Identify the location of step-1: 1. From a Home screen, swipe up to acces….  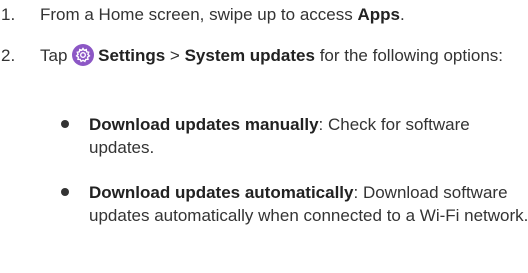
(264, 16).